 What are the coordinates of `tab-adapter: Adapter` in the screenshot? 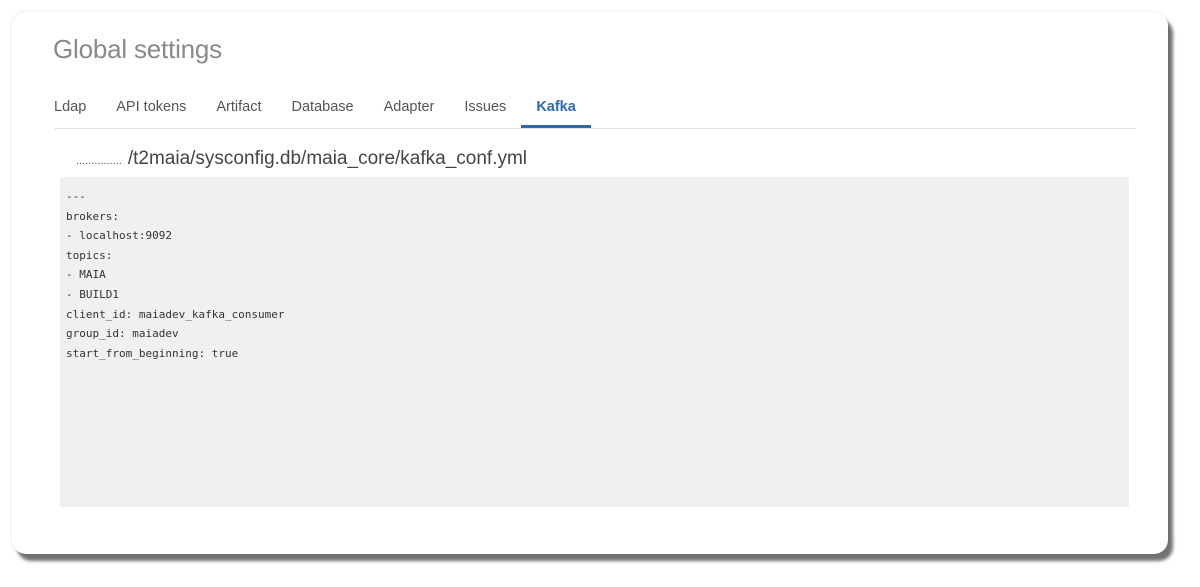 It's located at (409, 112).